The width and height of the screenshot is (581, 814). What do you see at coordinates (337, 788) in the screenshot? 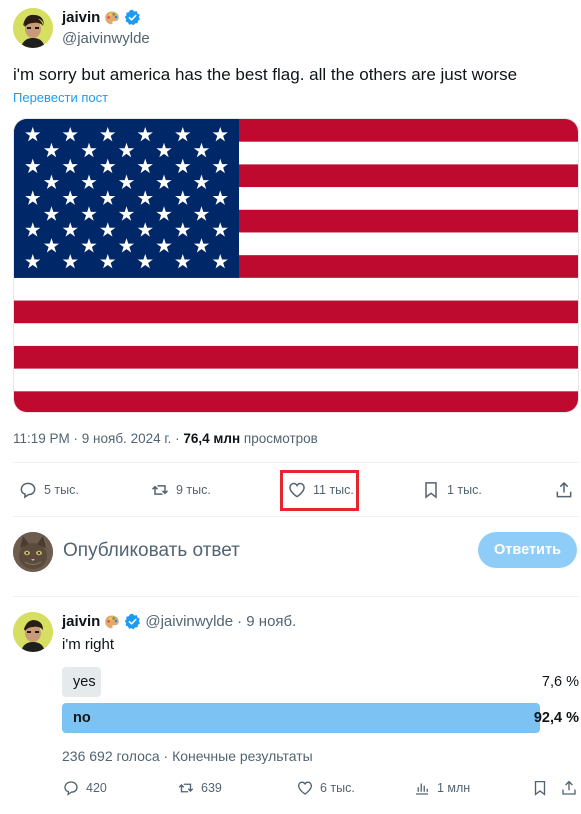
I see `like-count: 6 тыс.` at bounding box center [337, 788].